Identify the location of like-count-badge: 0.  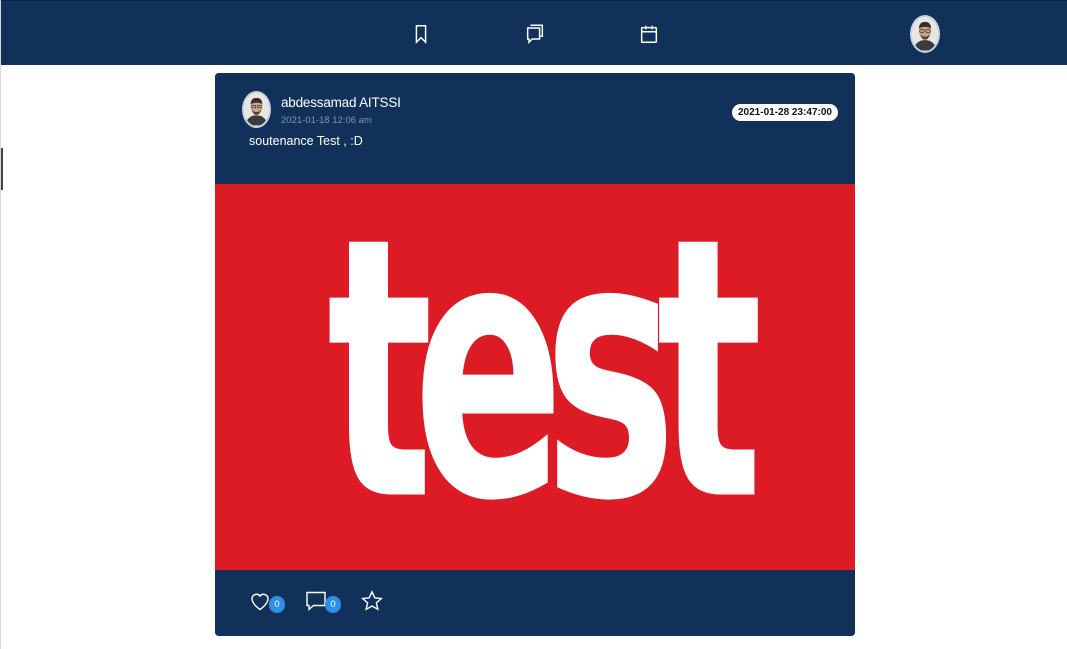
(277, 604).